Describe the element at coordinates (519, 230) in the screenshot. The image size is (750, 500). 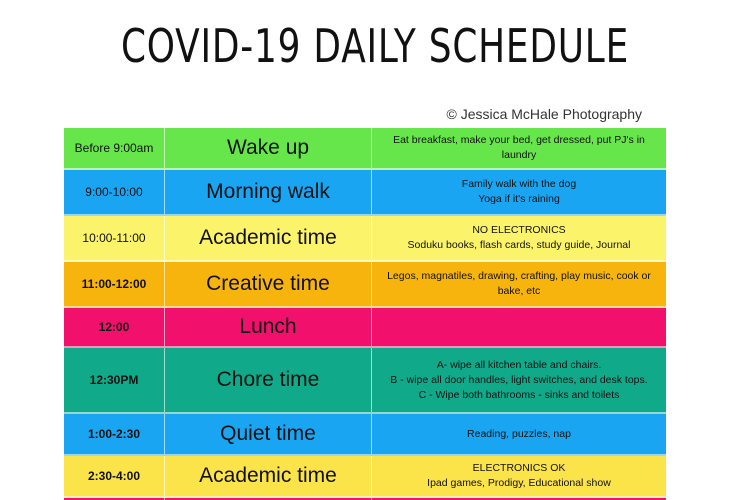
I see `details-line: NO ELECTRONICS` at that location.